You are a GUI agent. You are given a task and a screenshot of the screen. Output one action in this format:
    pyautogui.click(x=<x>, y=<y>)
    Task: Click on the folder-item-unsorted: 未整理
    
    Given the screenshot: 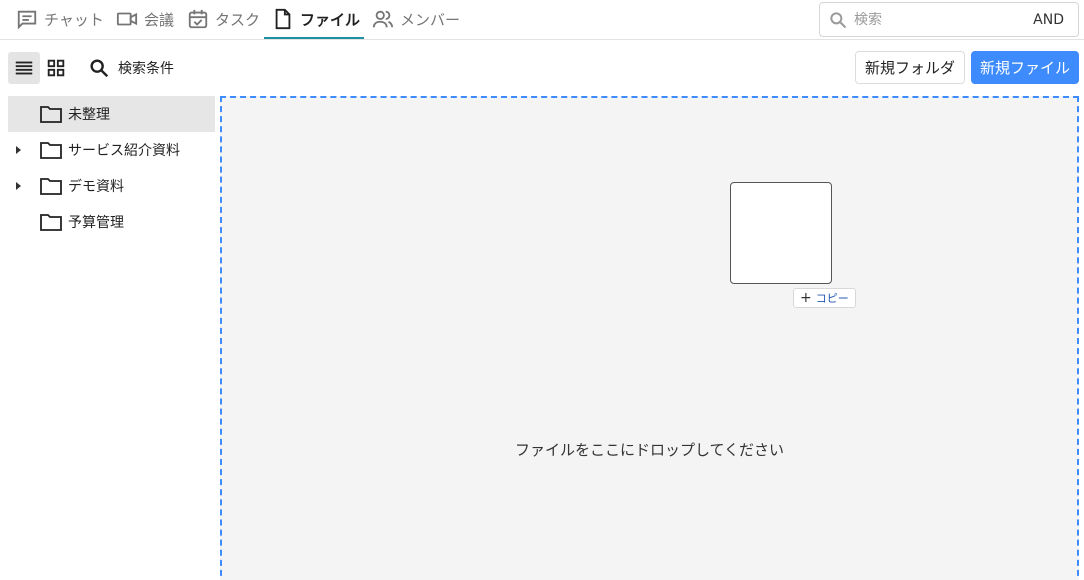 What is the action you would take?
    pyautogui.click(x=111, y=114)
    